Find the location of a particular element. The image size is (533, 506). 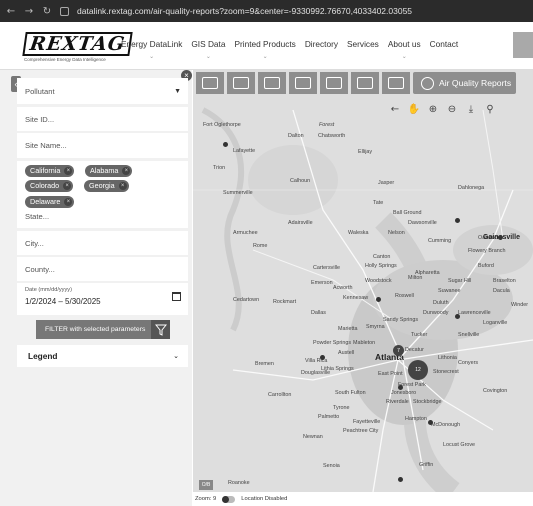

download-icon: ⤓ is located at coordinates (471, 109).